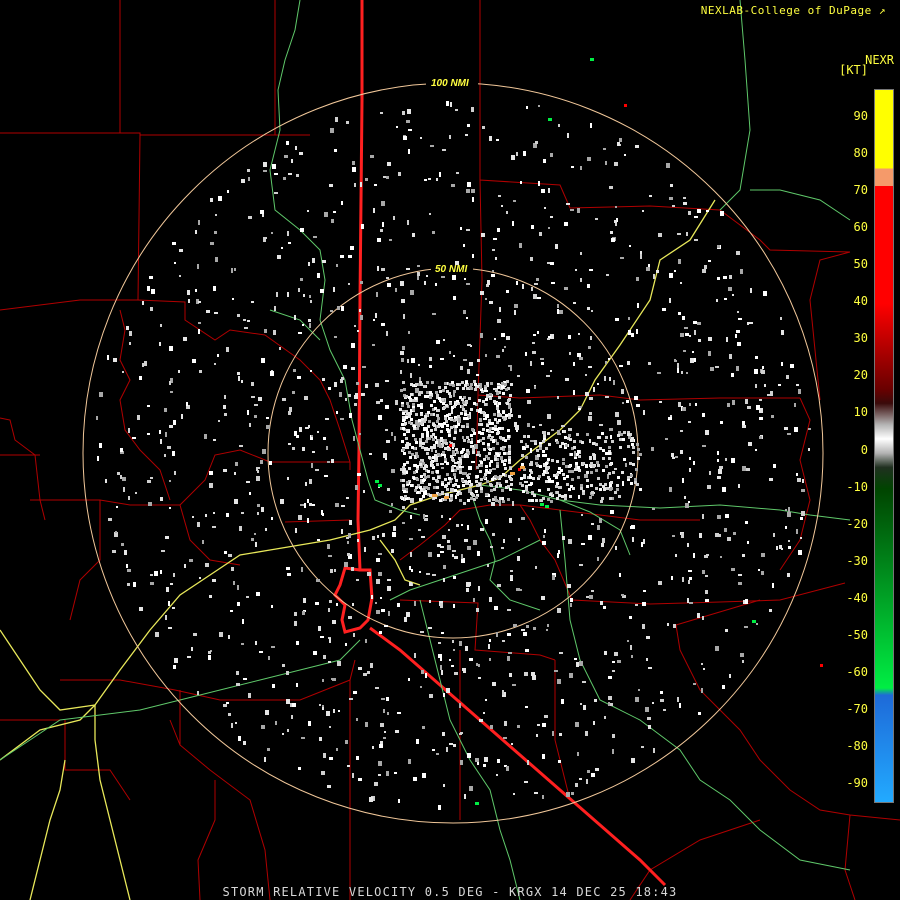 The image size is (900, 900). I want to click on units-label: [KT], so click(853, 70).